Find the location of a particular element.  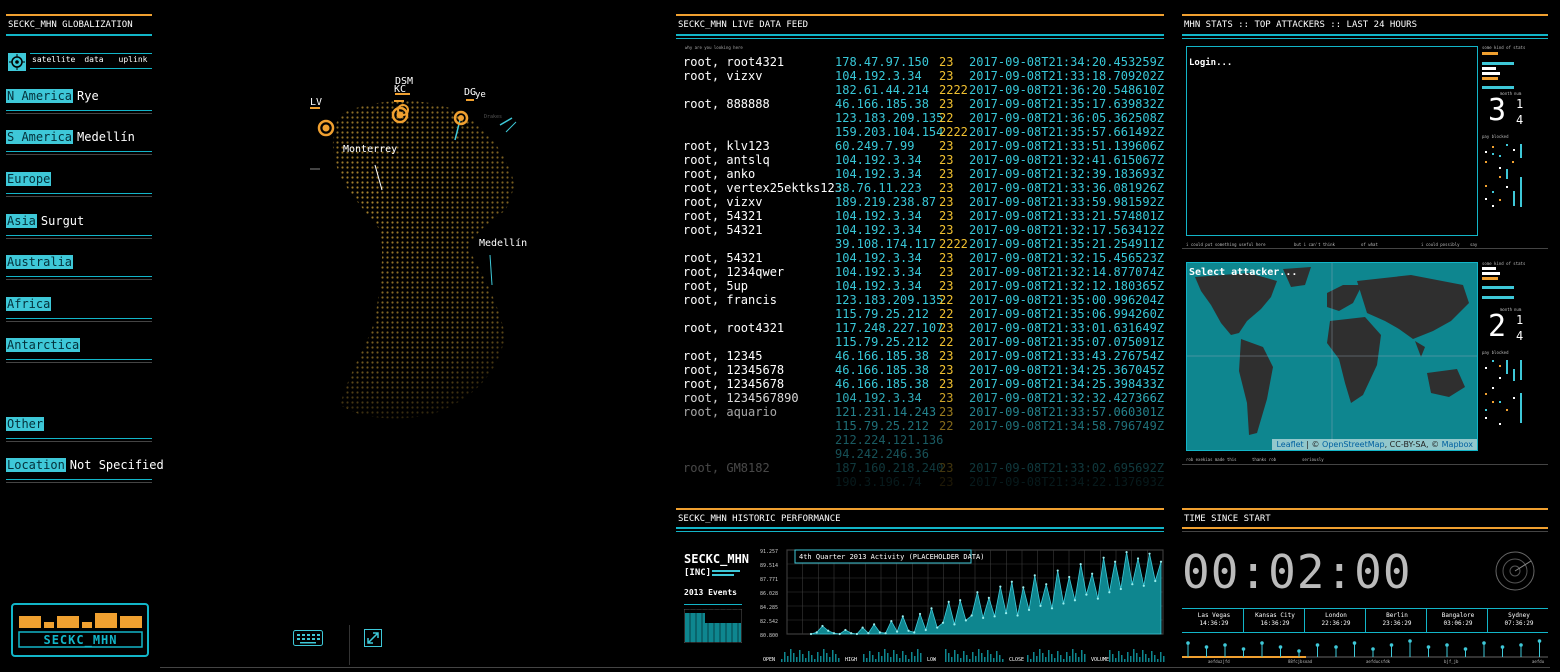

menu-uplink: uplink is located at coordinates (133, 60).